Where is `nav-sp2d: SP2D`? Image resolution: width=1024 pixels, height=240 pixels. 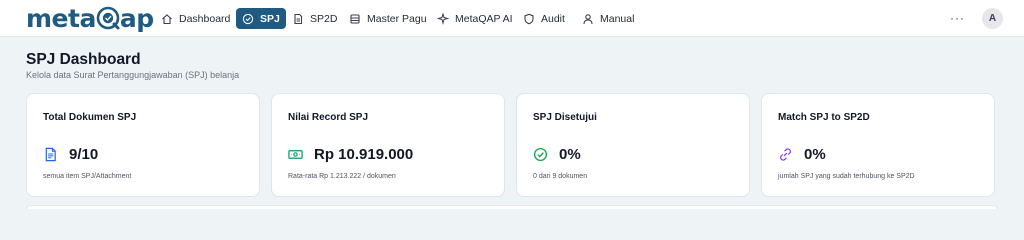
nav-sp2d: SP2D is located at coordinates (314, 18).